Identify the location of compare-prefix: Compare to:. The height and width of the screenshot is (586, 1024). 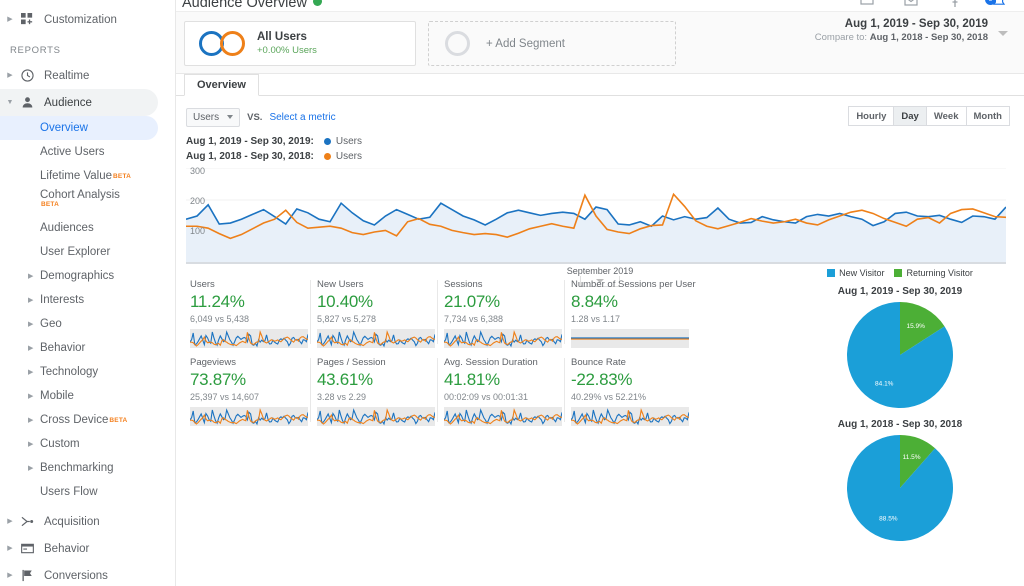
(841, 37).